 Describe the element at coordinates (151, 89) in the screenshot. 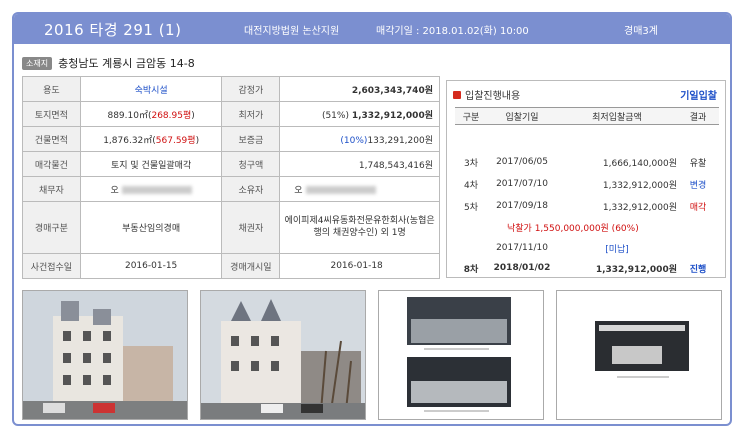

I see `usage-value: 숙박시설` at that location.